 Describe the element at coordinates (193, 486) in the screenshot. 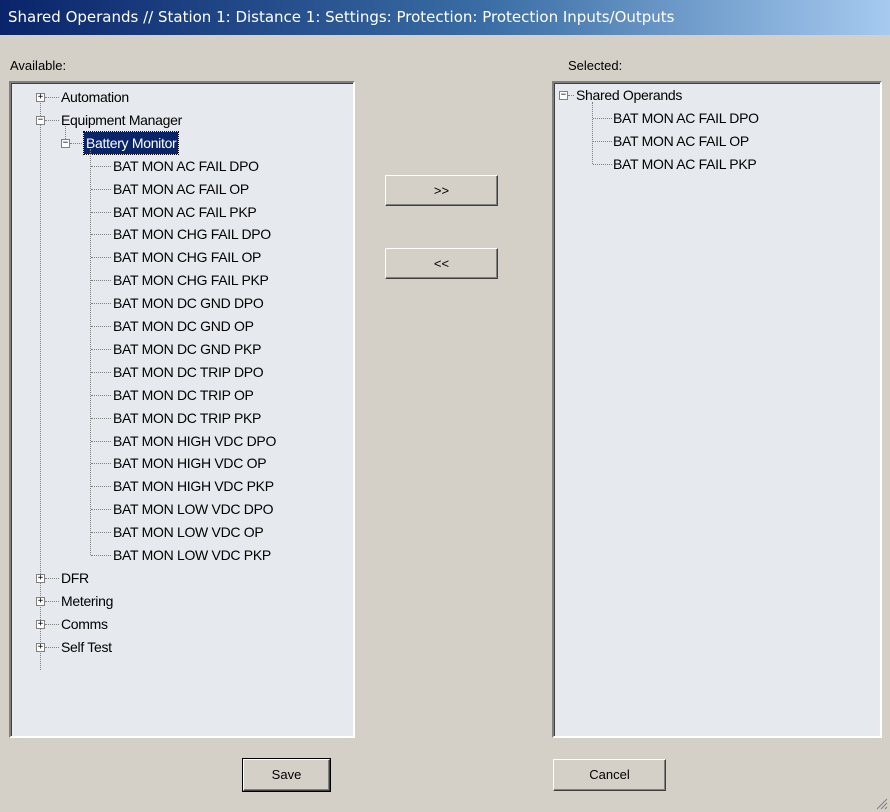

I see `tree-leaf-operand: BAT MON HIGH VDC PKP` at that location.